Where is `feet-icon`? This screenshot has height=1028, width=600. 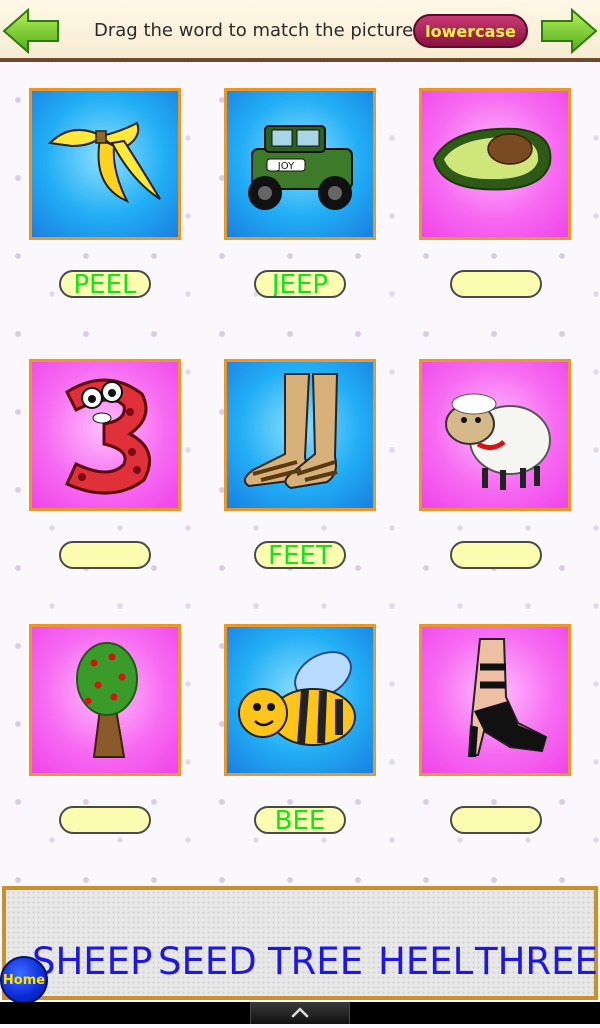 feet-icon is located at coordinates (291, 431).